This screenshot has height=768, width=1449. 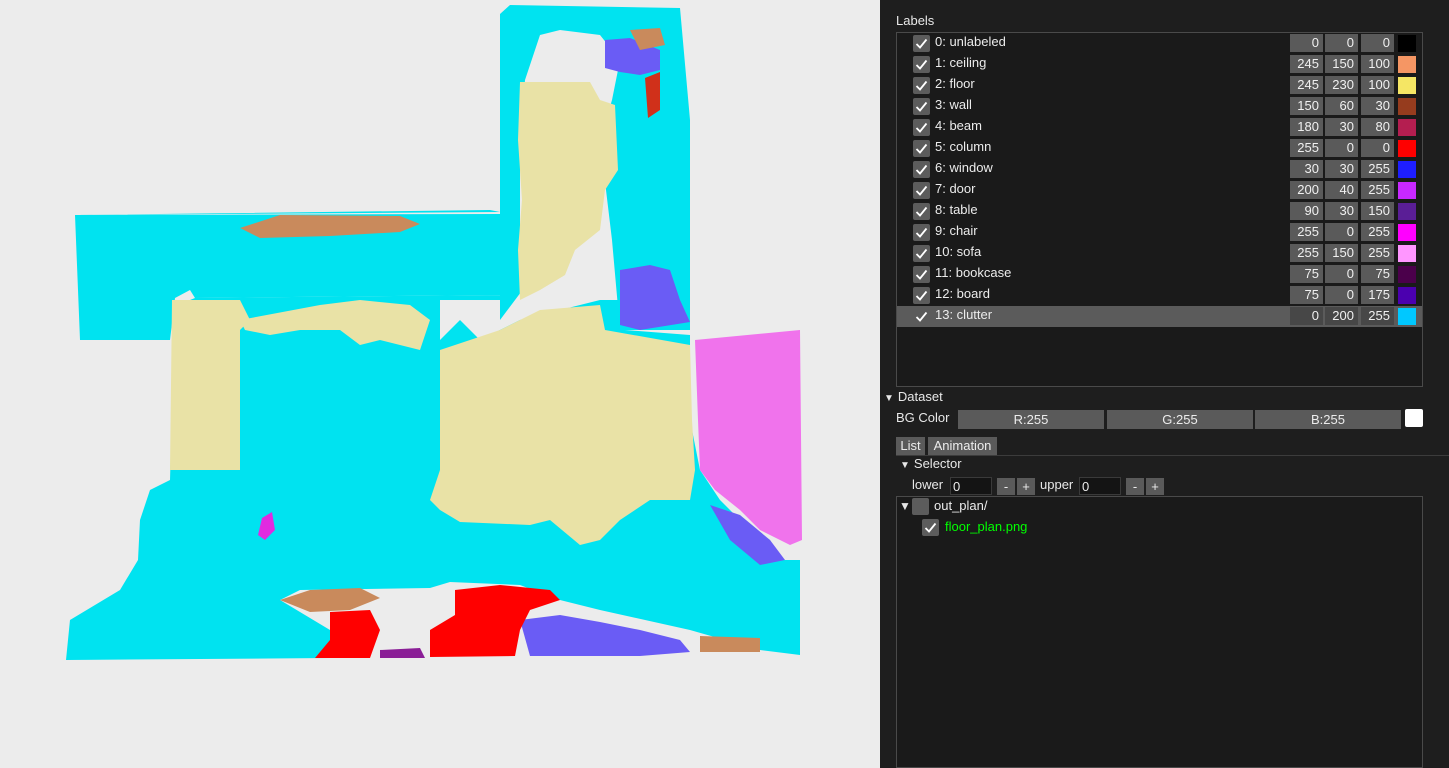 What do you see at coordinates (986, 526) in the screenshot?
I see `file-name: floor_plan.png` at bounding box center [986, 526].